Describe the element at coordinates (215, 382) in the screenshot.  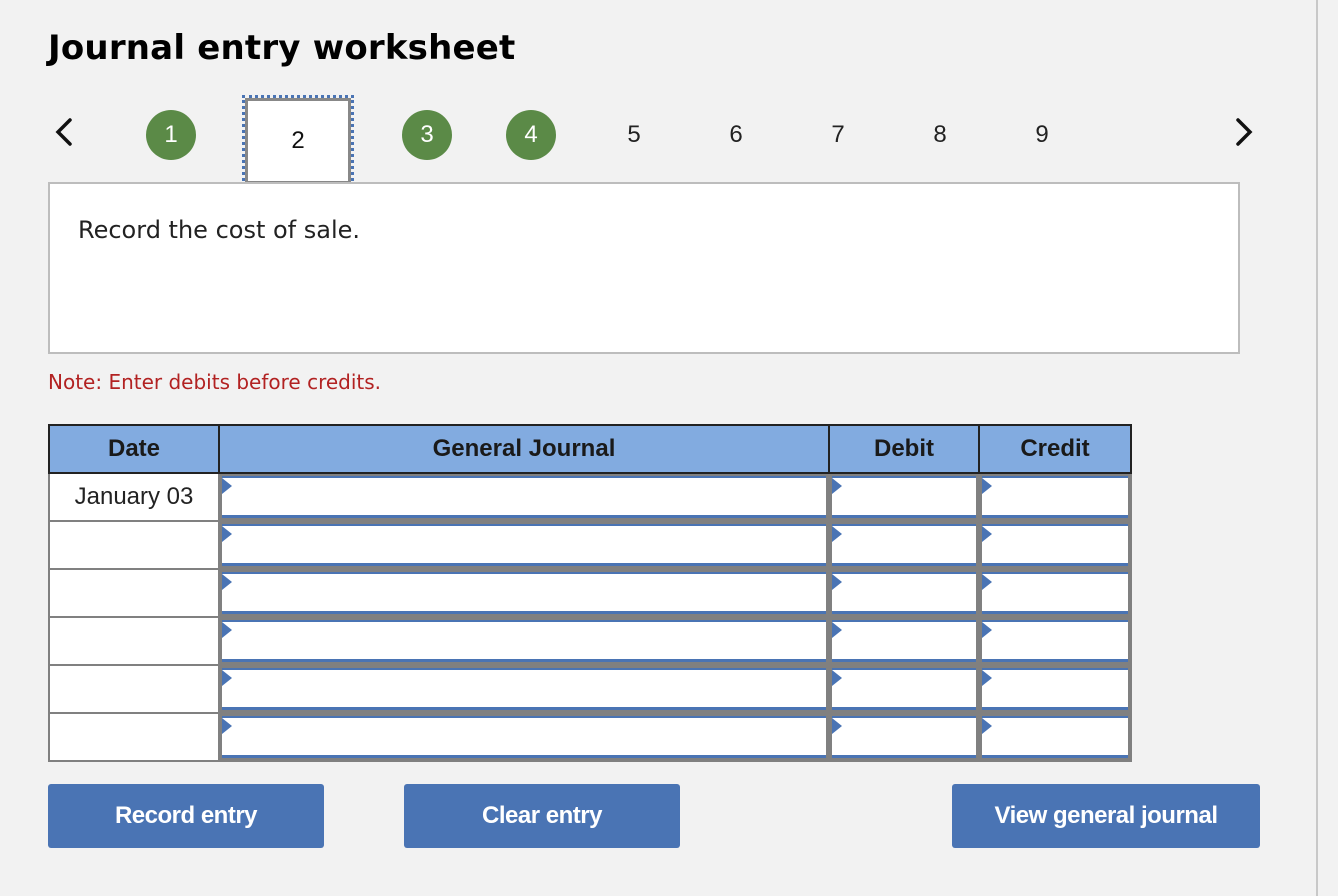
I see `note-text: Note: Enter debits before credits.` at that location.